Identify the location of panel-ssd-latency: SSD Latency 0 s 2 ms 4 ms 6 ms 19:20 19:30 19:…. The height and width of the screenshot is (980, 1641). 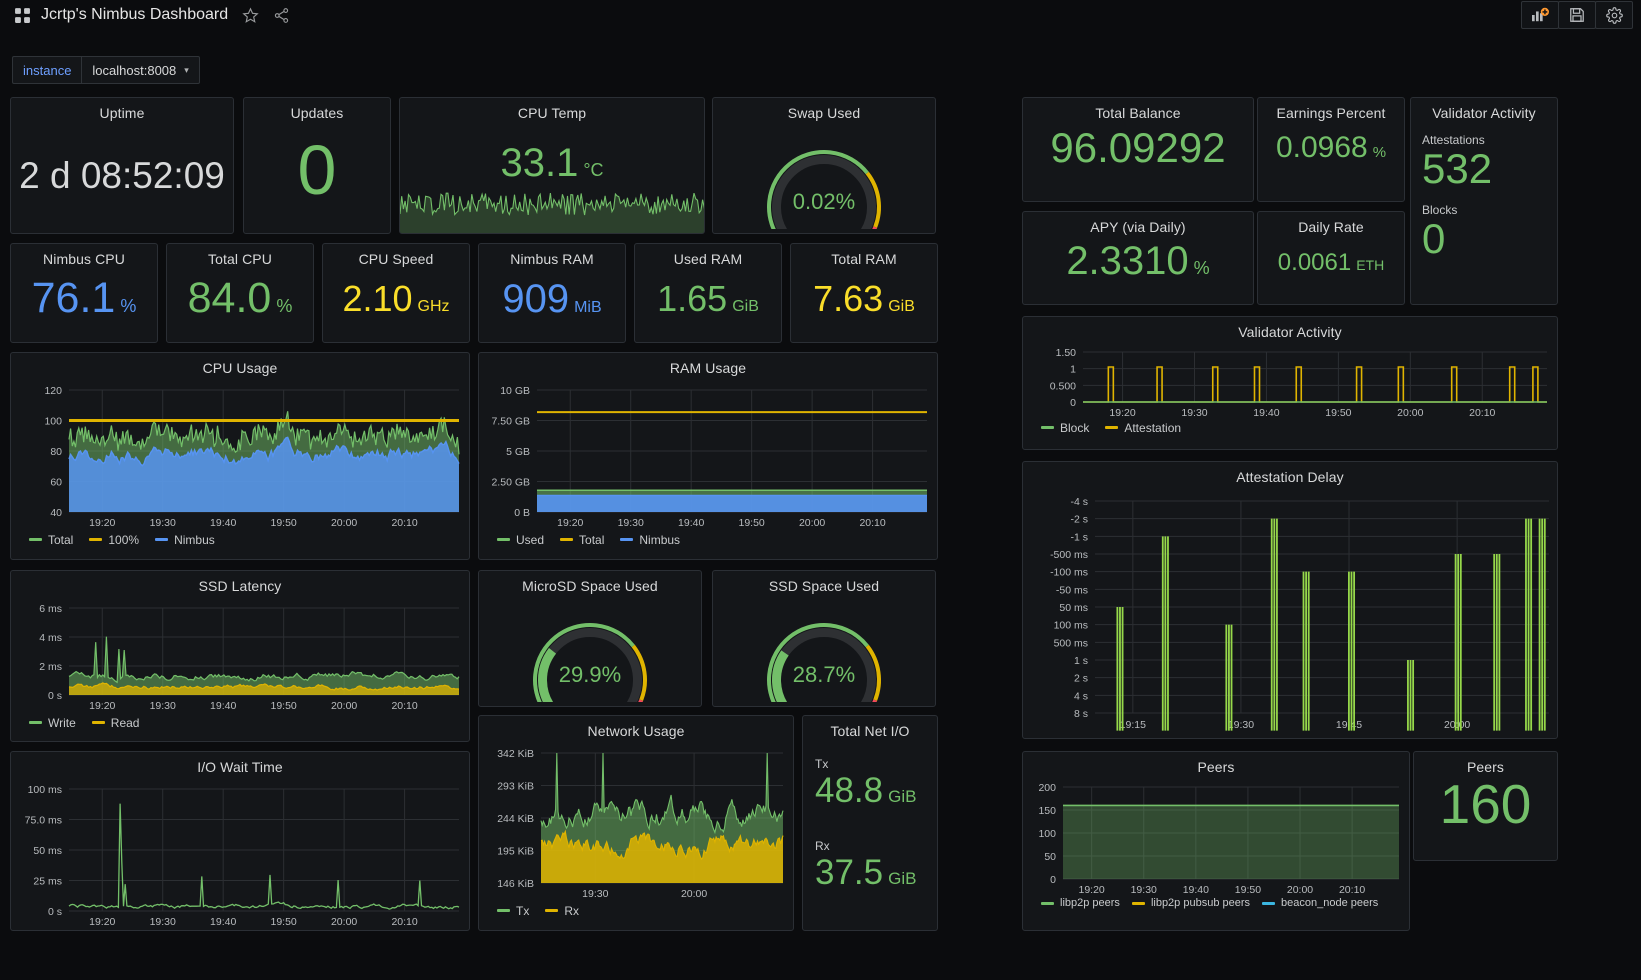
(240, 656).